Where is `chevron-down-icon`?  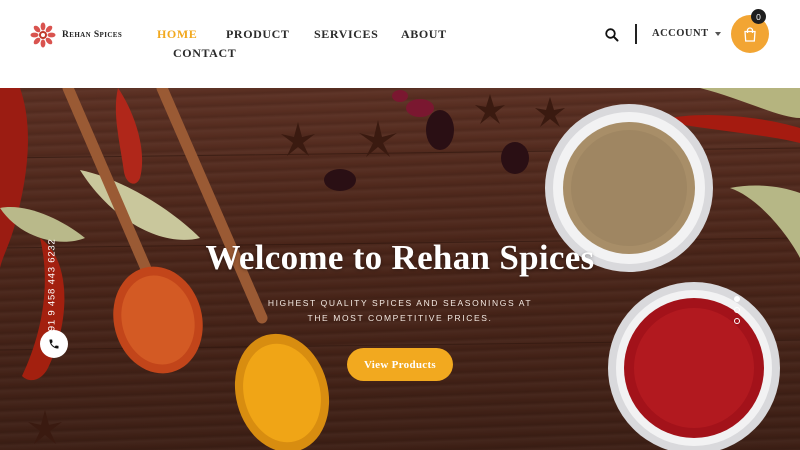 chevron-down-icon is located at coordinates (717, 33).